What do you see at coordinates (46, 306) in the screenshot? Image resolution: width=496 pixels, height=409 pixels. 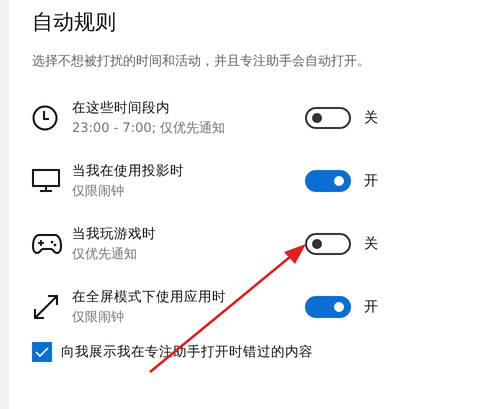 I see `expand-icon` at bounding box center [46, 306].